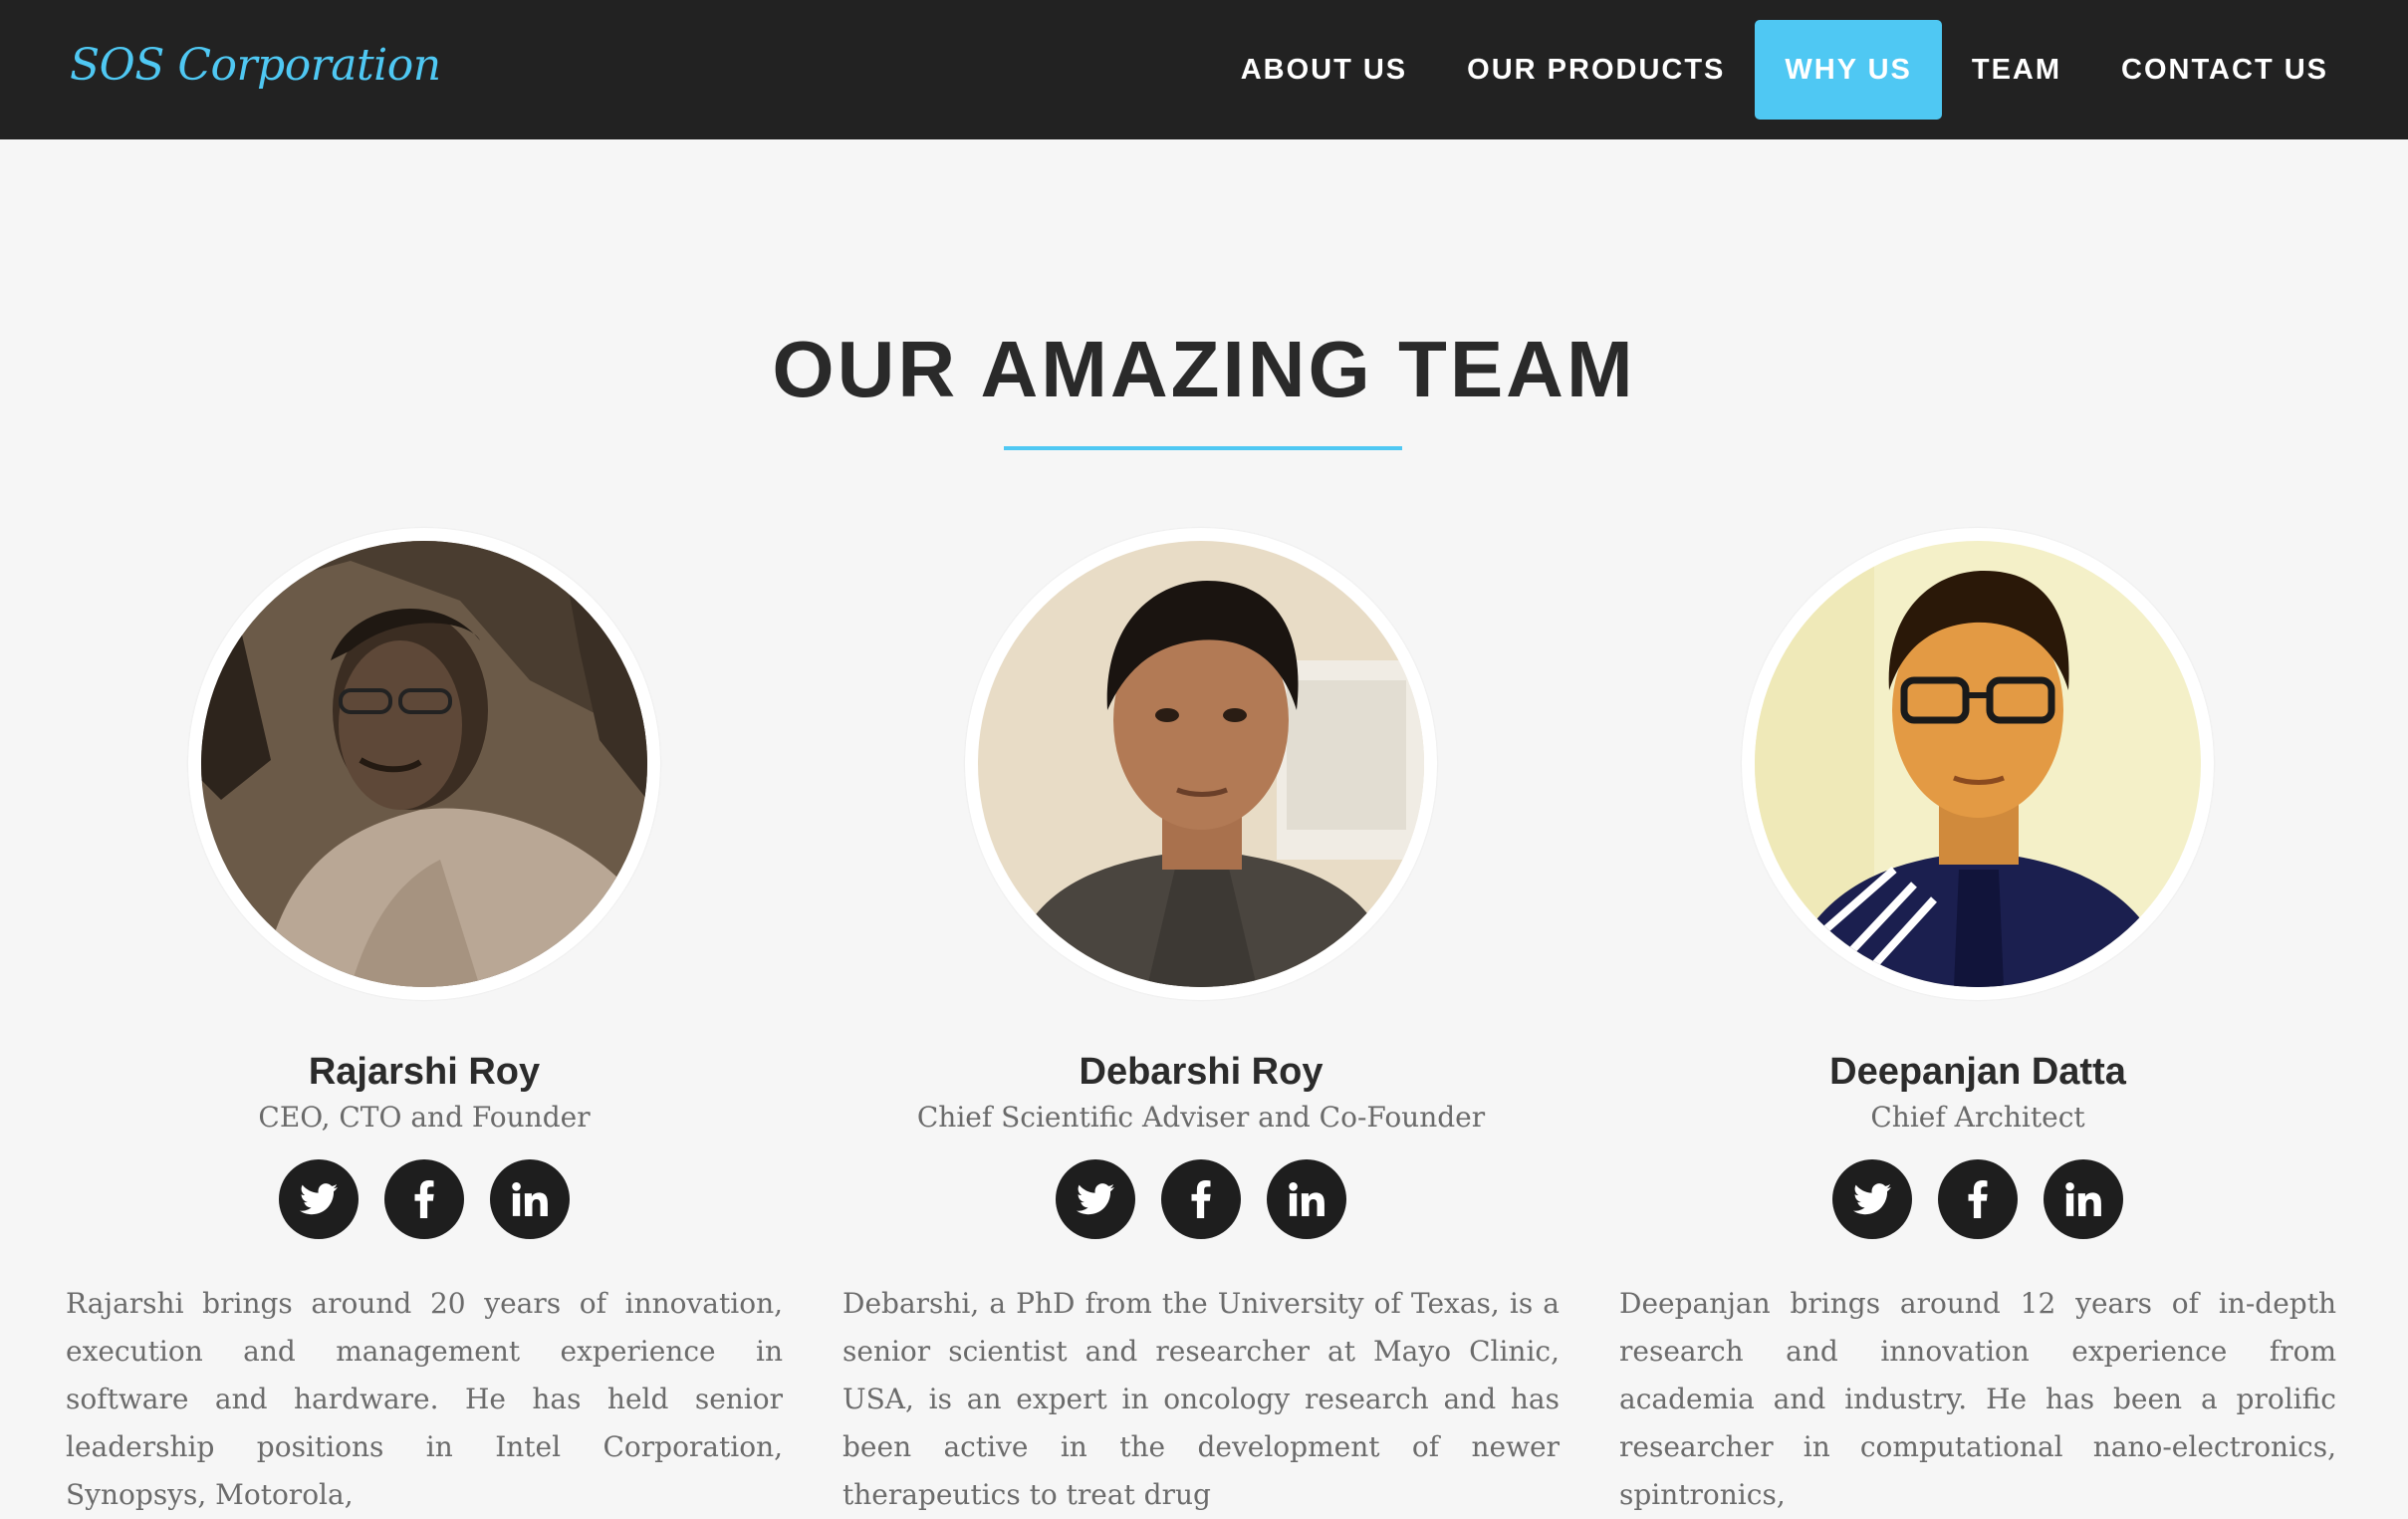 This screenshot has width=2408, height=1519. What do you see at coordinates (424, 1072) in the screenshot?
I see `member-name: Rajarshi Roy` at bounding box center [424, 1072].